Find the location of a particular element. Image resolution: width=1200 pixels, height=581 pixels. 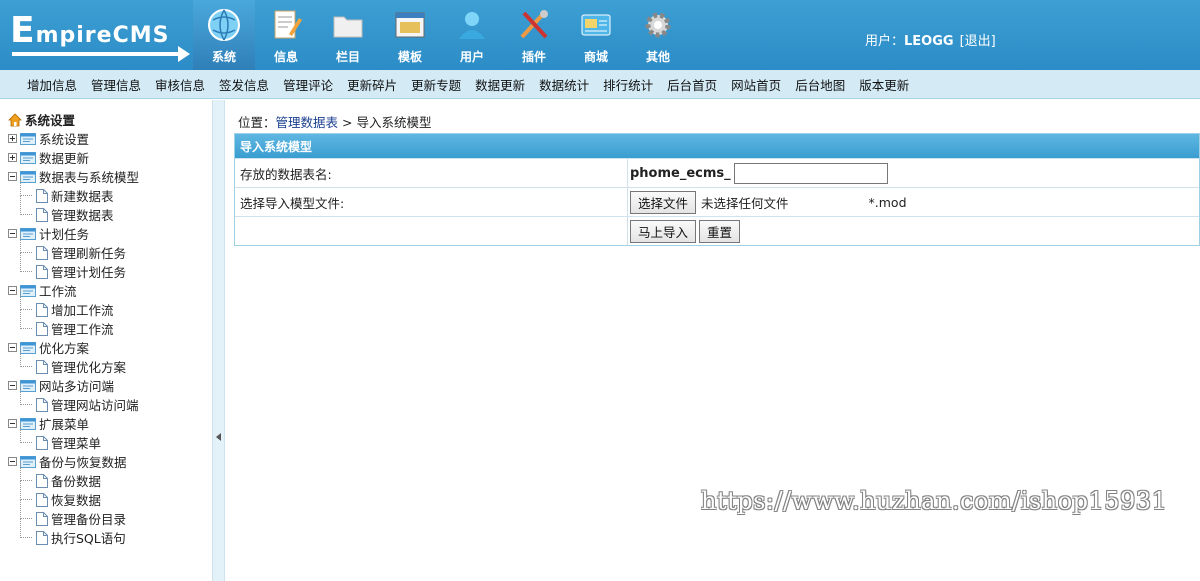

subnav-link: 审核信息 is located at coordinates (180, 84).